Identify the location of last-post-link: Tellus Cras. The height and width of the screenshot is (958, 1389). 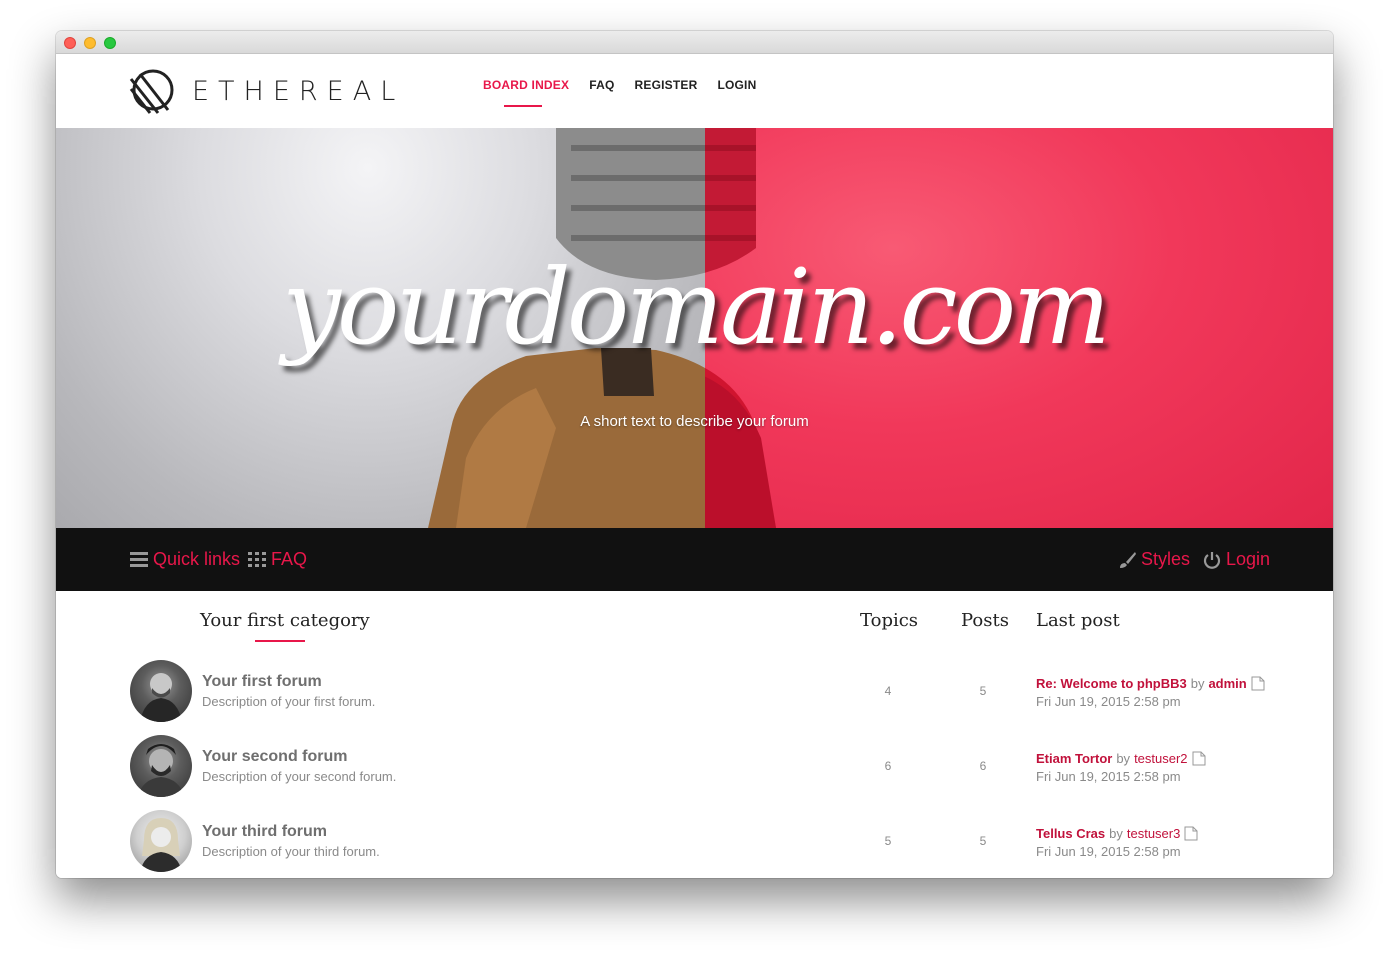
(1070, 833).